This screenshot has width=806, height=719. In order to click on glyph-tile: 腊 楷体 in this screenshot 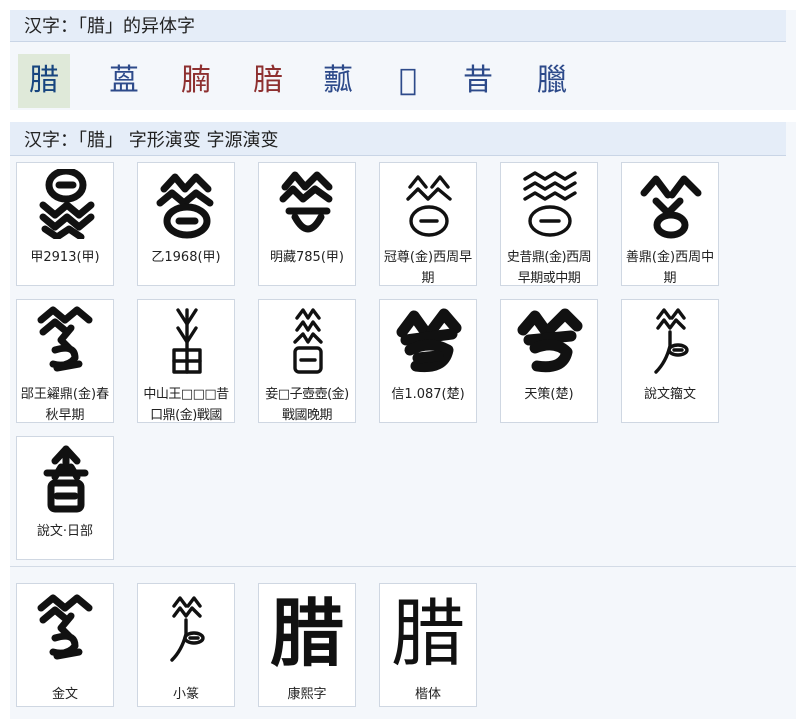, I will do `click(428, 645)`.